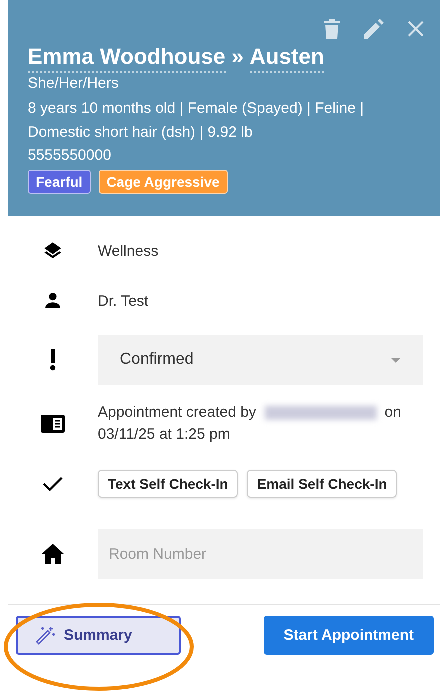 The image size is (440, 691). Describe the element at coordinates (349, 635) in the screenshot. I see `start-appointment-button: Start Appointment` at that location.